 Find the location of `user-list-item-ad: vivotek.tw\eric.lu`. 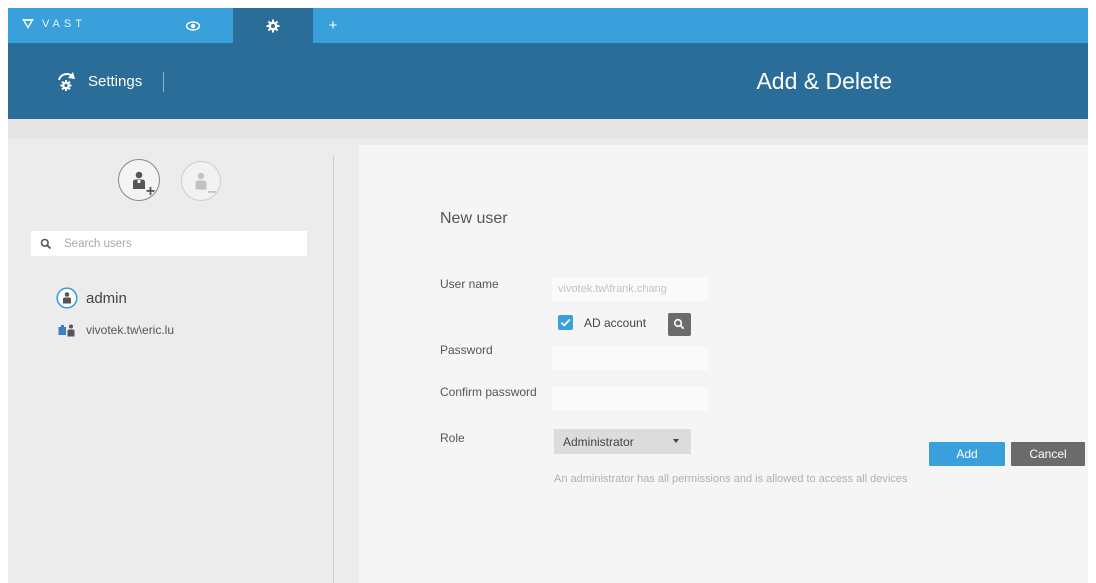

user-list-item-ad: vivotek.tw\eric.lu is located at coordinates (116, 330).